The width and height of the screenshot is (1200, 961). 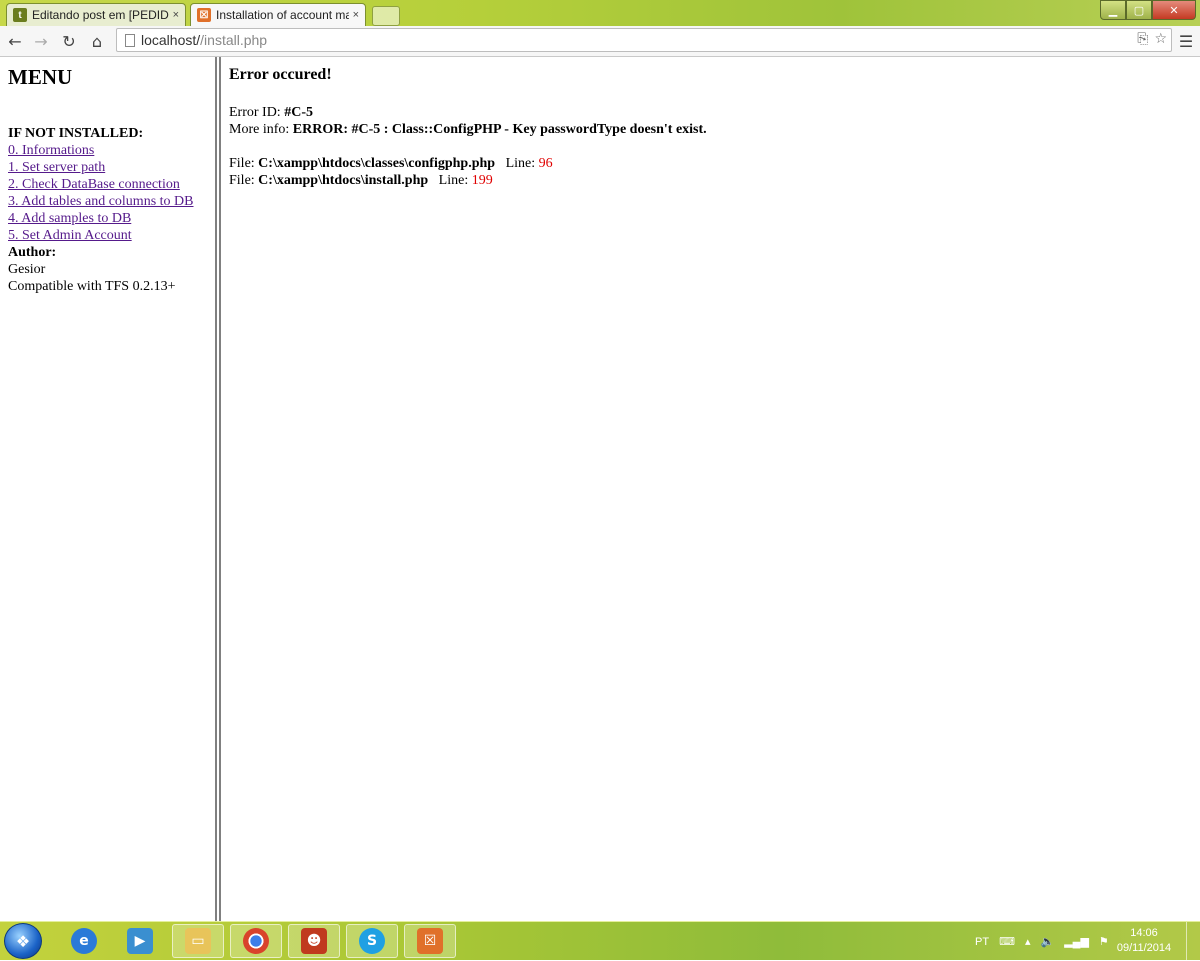 I want to click on line-number: 96, so click(x=545, y=163).